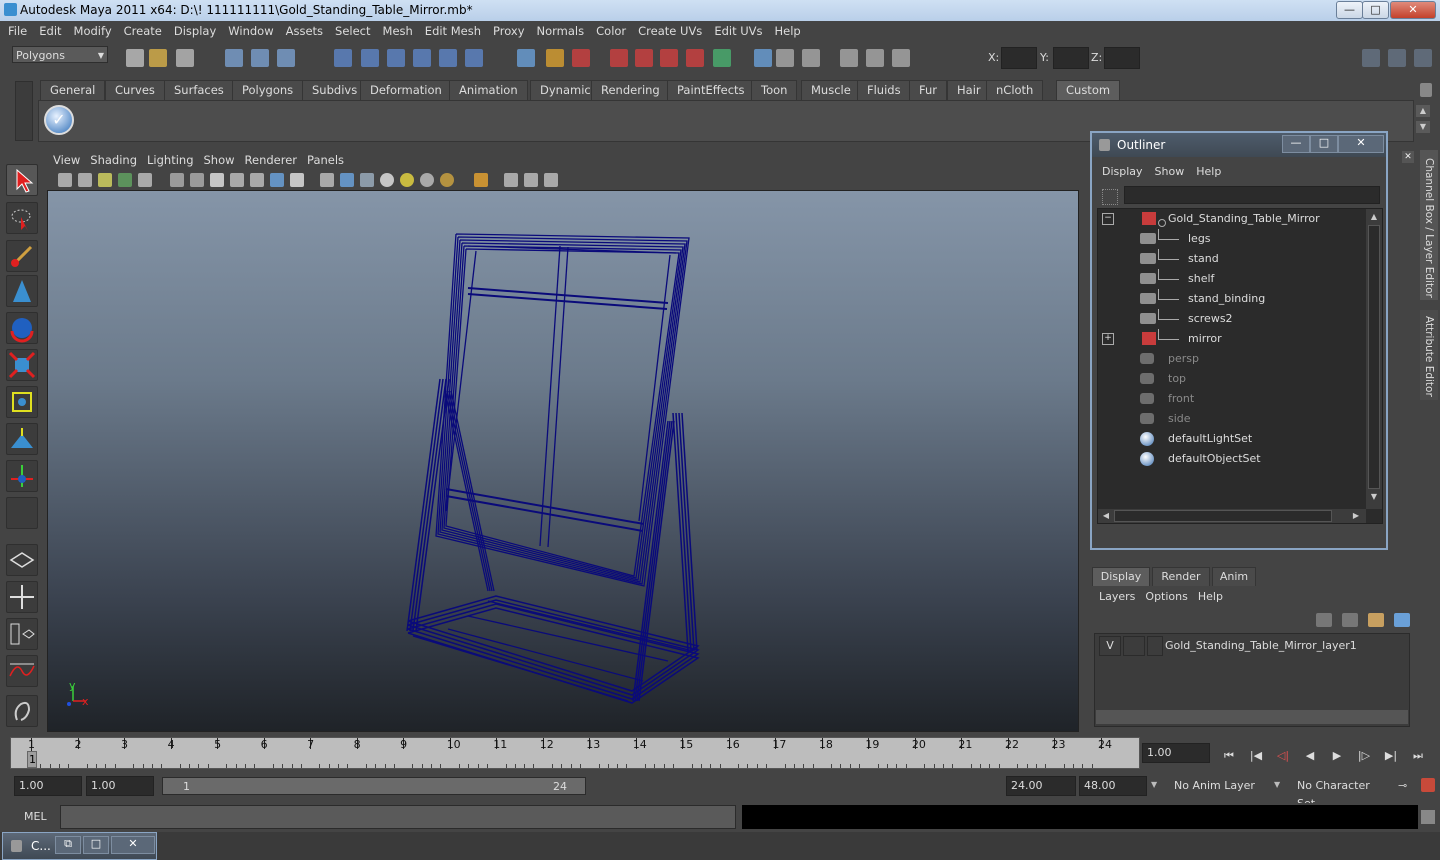 The width and height of the screenshot is (1440, 860). I want to click on wireframe-icon, so click(327, 180).